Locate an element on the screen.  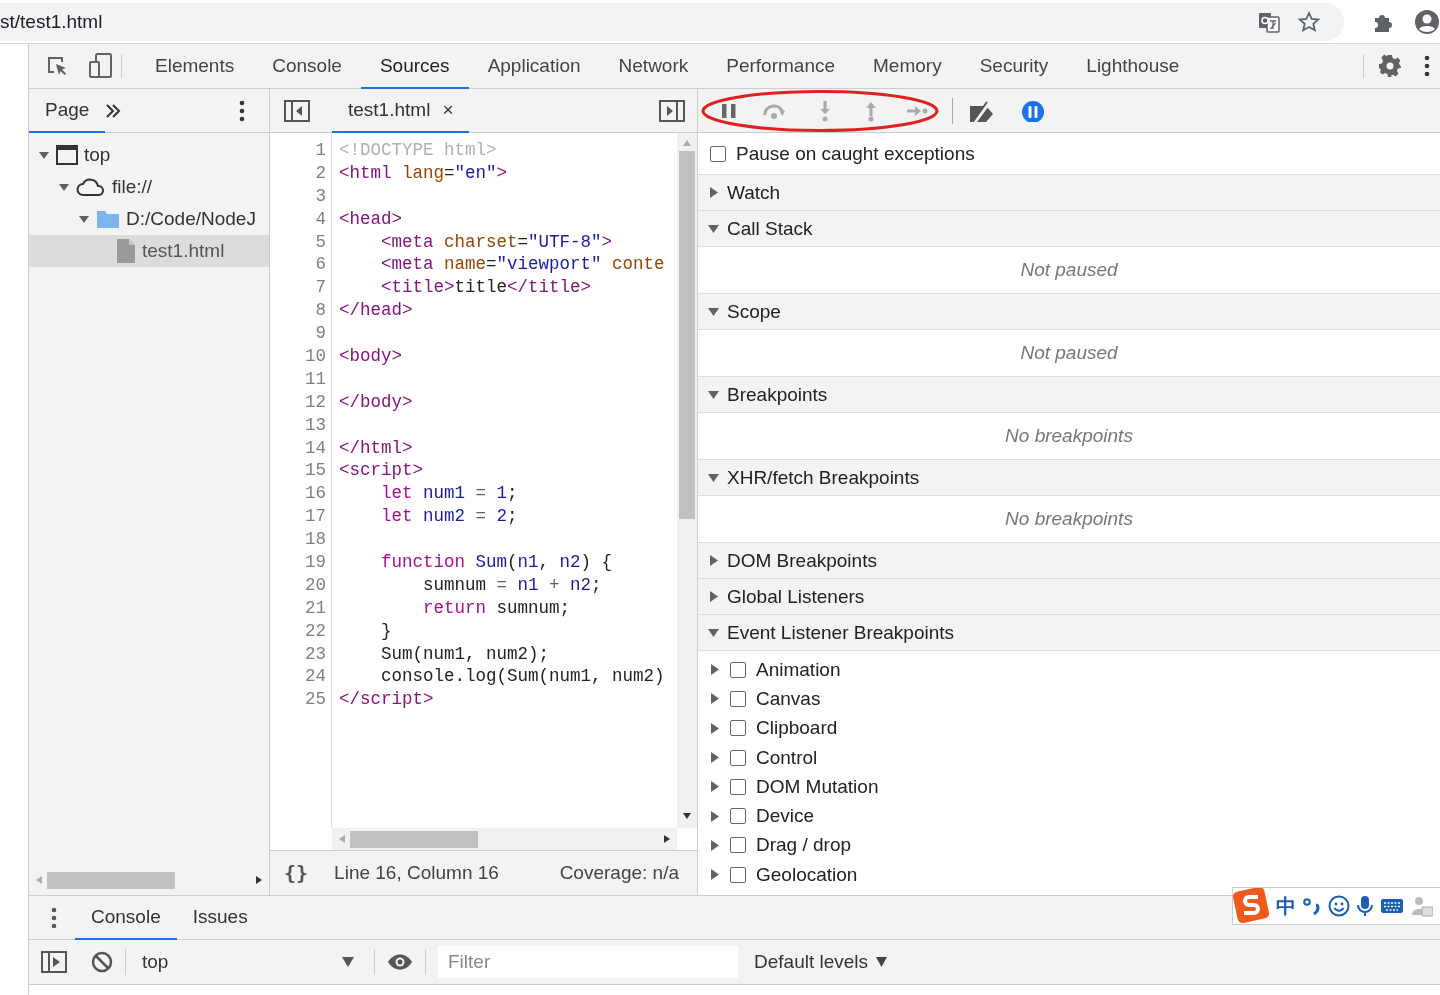
settings-icon is located at coordinates (1390, 66).